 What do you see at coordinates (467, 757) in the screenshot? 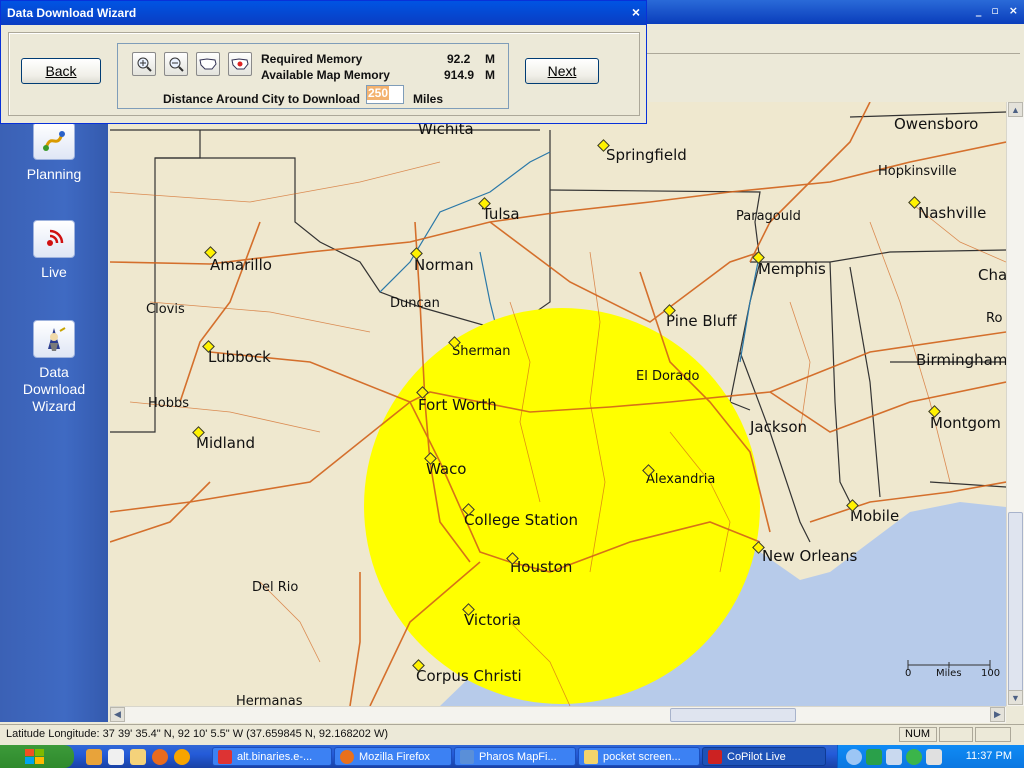
I see `pharos-icon` at bounding box center [467, 757].